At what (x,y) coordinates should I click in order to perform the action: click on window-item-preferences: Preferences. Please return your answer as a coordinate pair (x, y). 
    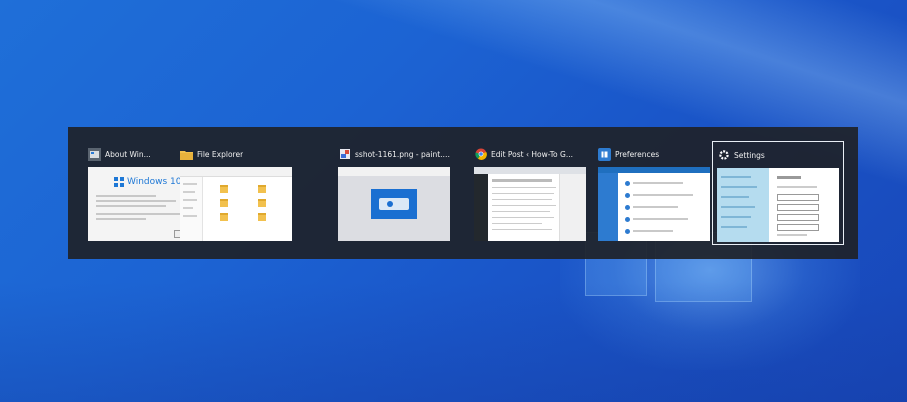
    Looking at the image, I should click on (655, 193).